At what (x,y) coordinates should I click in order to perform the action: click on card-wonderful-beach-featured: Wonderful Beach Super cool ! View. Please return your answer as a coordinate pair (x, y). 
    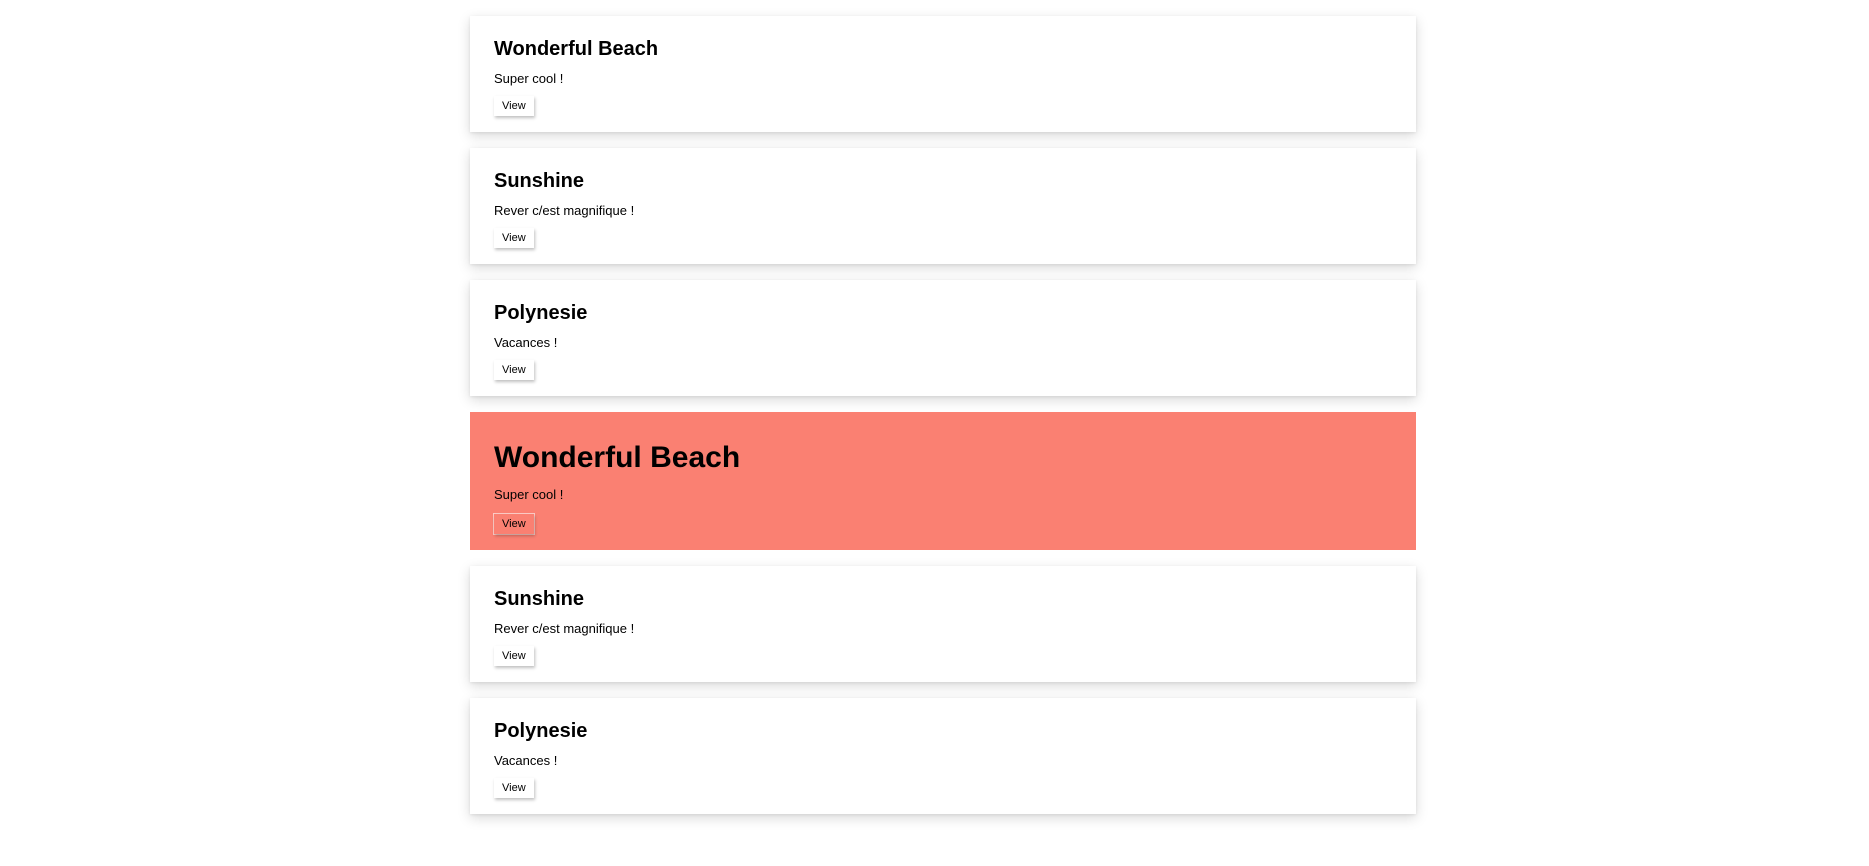
    Looking at the image, I should click on (943, 481).